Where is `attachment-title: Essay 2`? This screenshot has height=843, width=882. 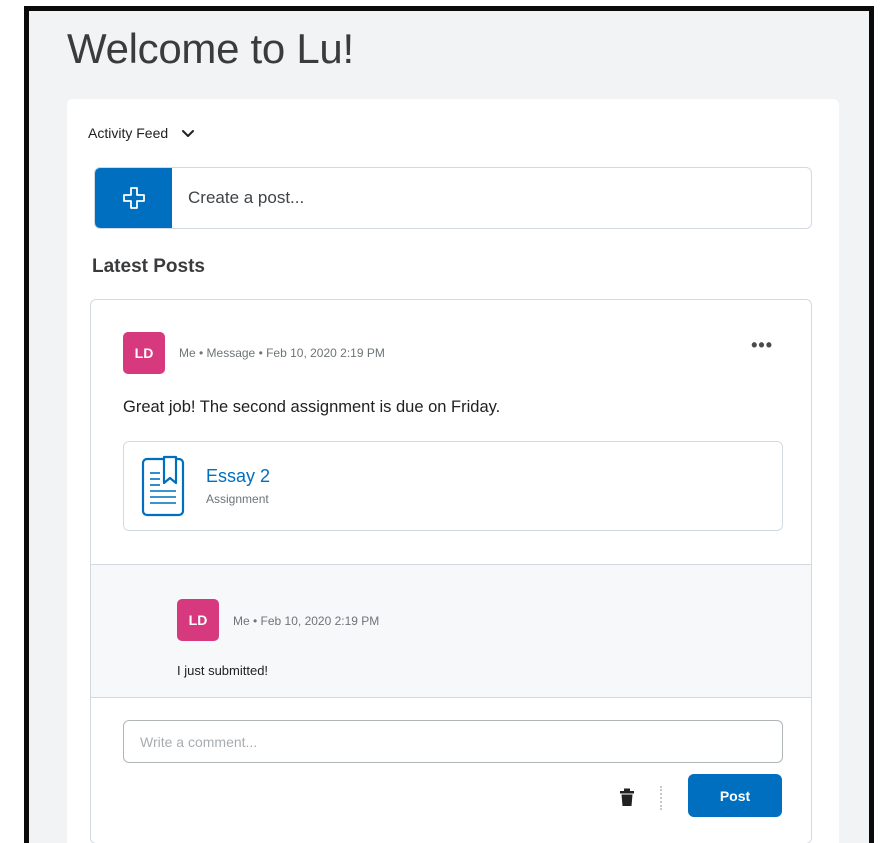
attachment-title: Essay 2 is located at coordinates (238, 476).